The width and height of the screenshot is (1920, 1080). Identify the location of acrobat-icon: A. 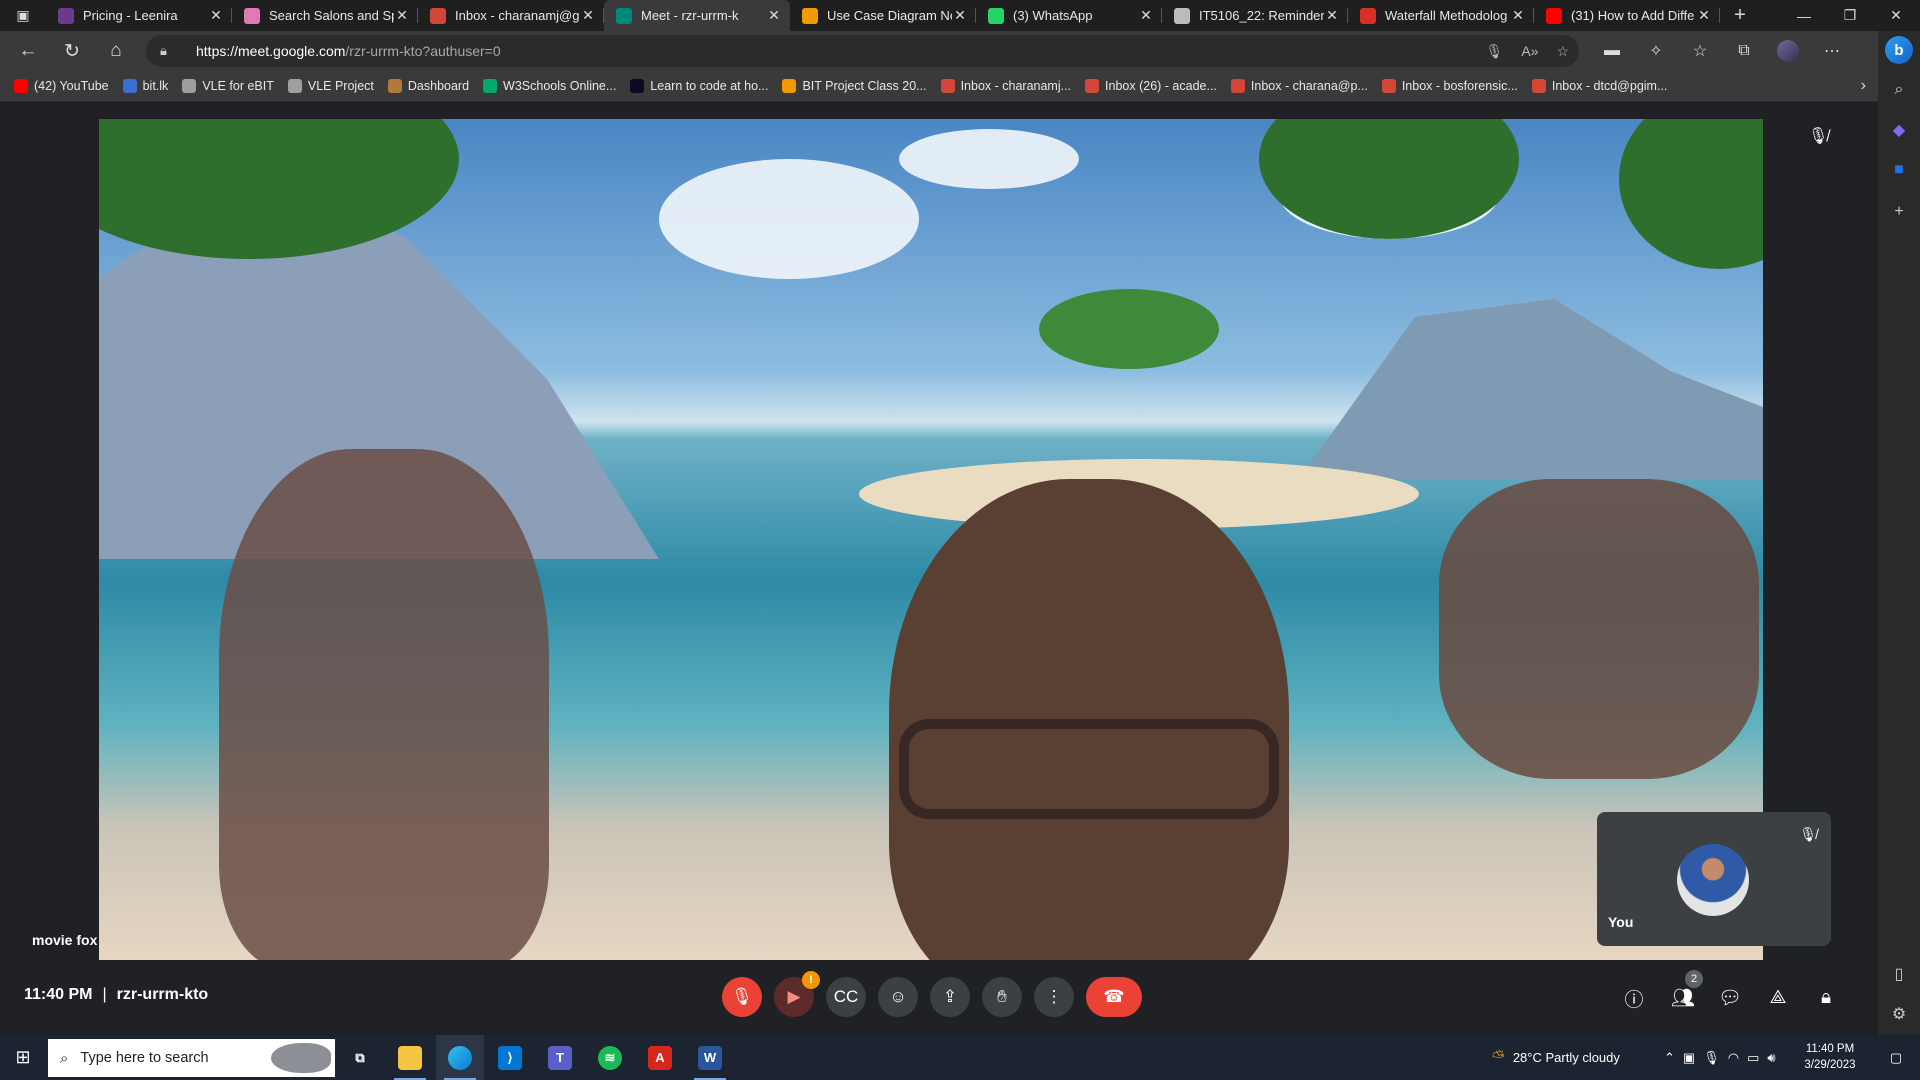
(660, 1057).